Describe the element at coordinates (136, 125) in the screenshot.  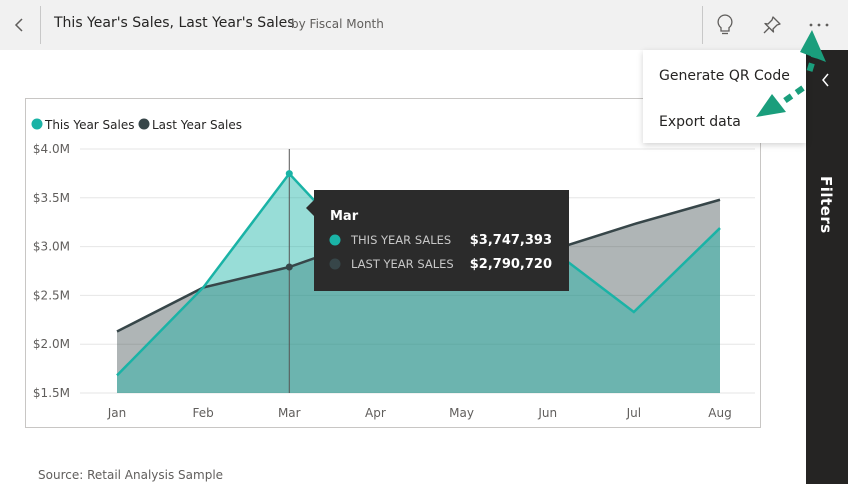
I see `chart-legend: This Year Sales Last Year Sales` at that location.